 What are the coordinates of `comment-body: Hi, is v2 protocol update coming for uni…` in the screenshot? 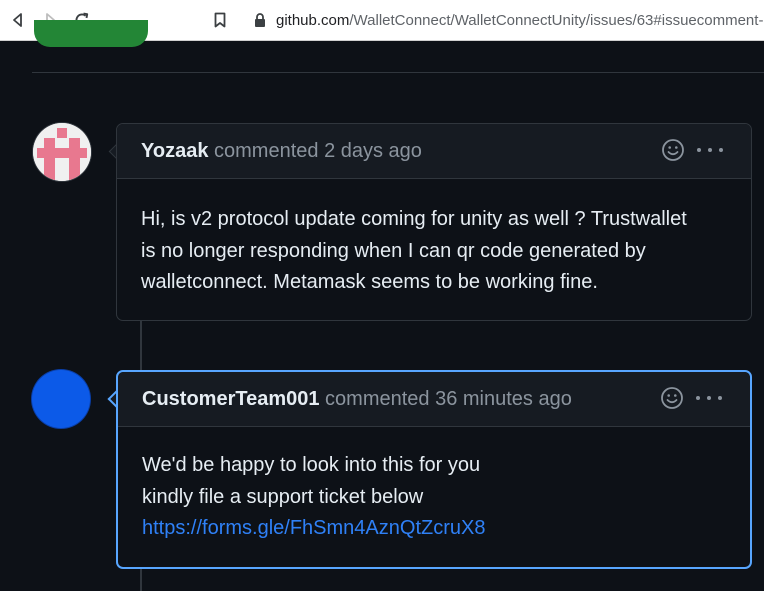 It's located at (436, 251).